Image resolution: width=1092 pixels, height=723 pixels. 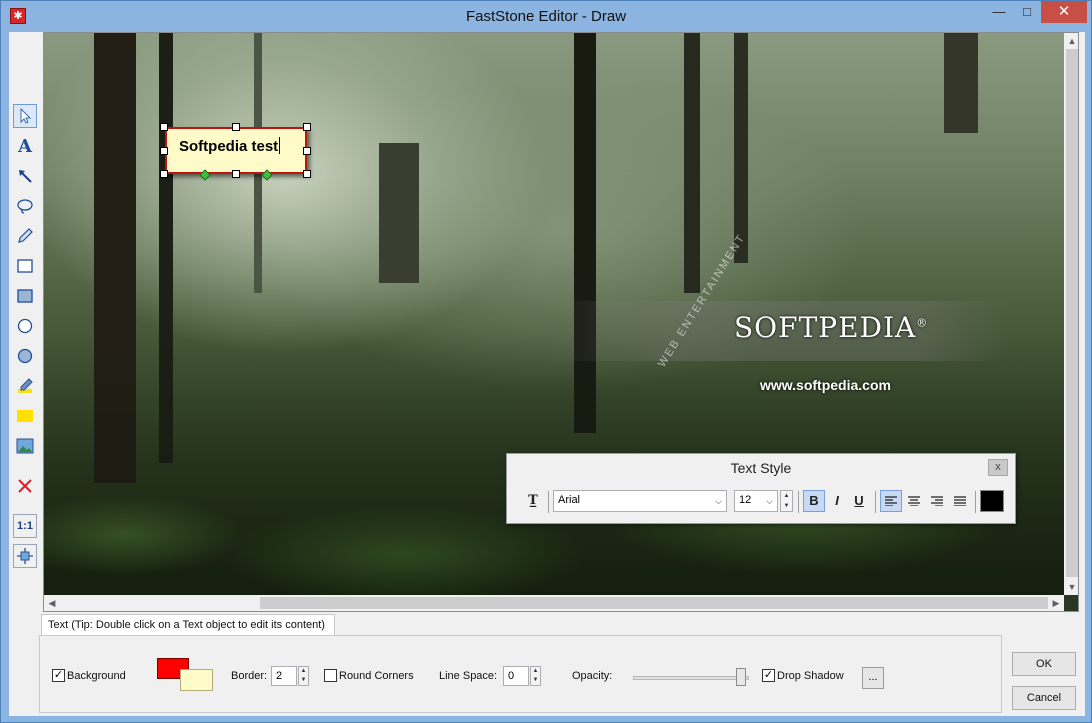 What do you see at coordinates (535, 676) in the screenshot?
I see `line-space-spinner: ▲ ▼` at bounding box center [535, 676].